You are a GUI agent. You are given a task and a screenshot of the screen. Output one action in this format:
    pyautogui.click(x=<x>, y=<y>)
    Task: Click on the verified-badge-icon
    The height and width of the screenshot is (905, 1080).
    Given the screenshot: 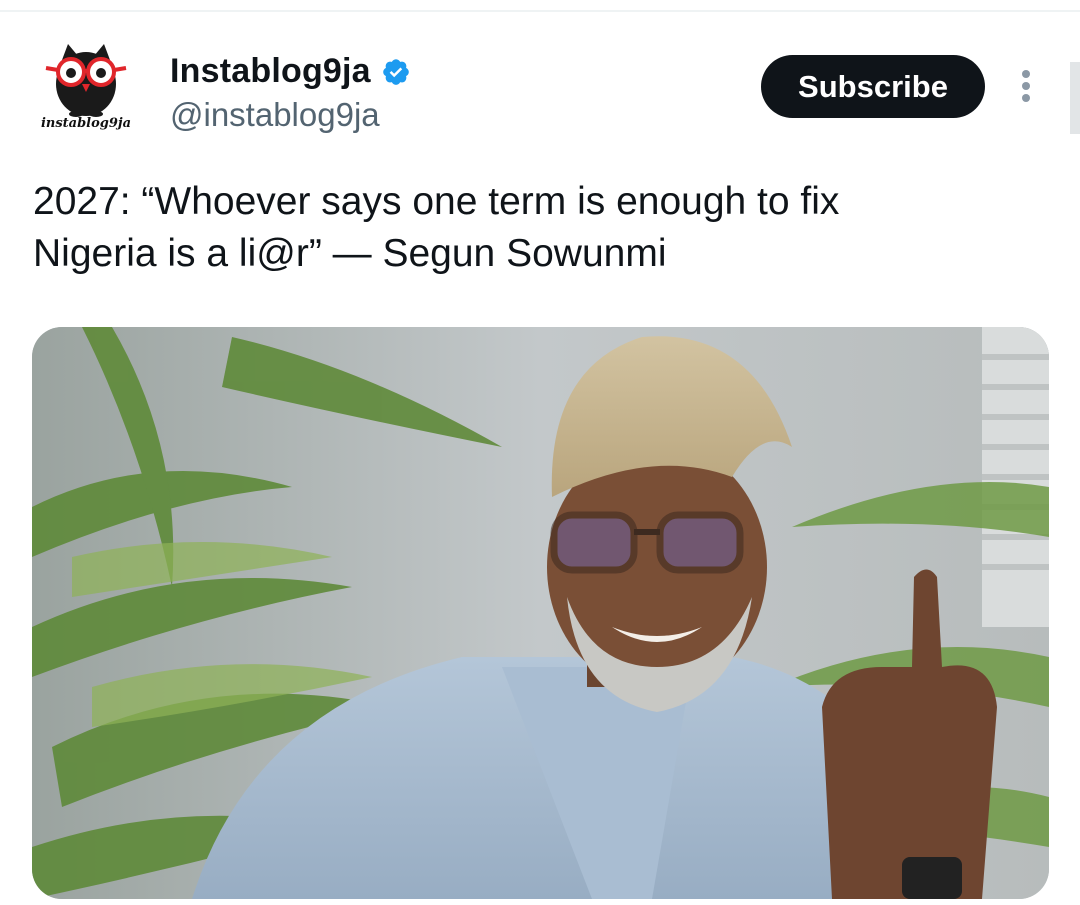 What is the action you would take?
    pyautogui.click(x=395, y=71)
    